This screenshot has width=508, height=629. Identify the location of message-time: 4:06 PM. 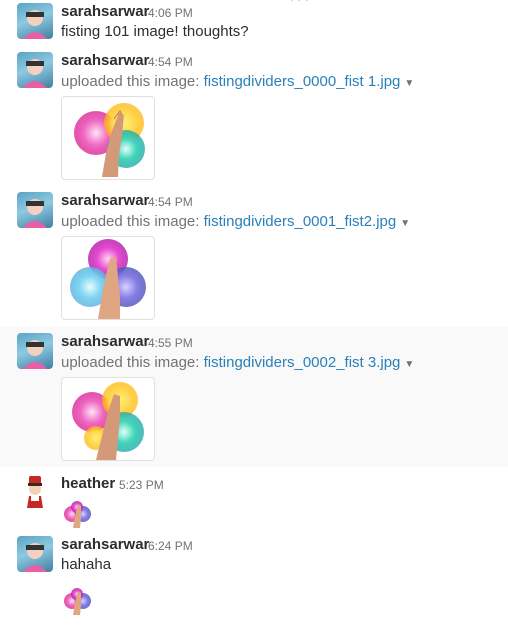
(170, 13).